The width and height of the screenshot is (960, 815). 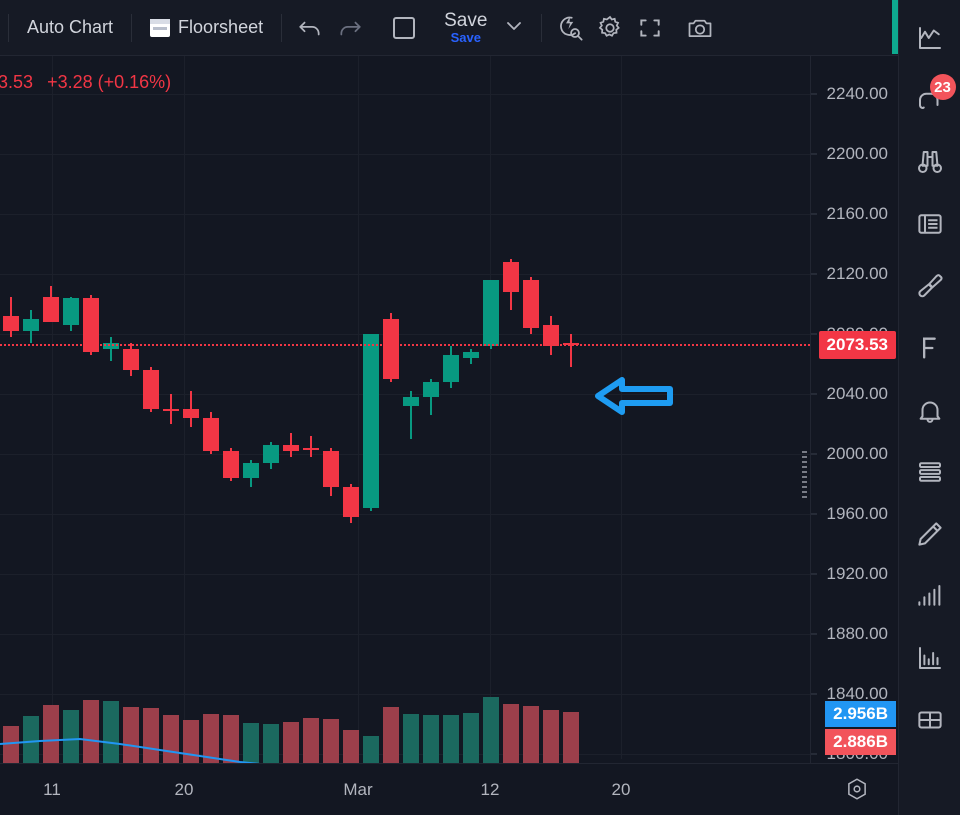 I want to click on current-price-badge: 2073.53, so click(x=857, y=345).